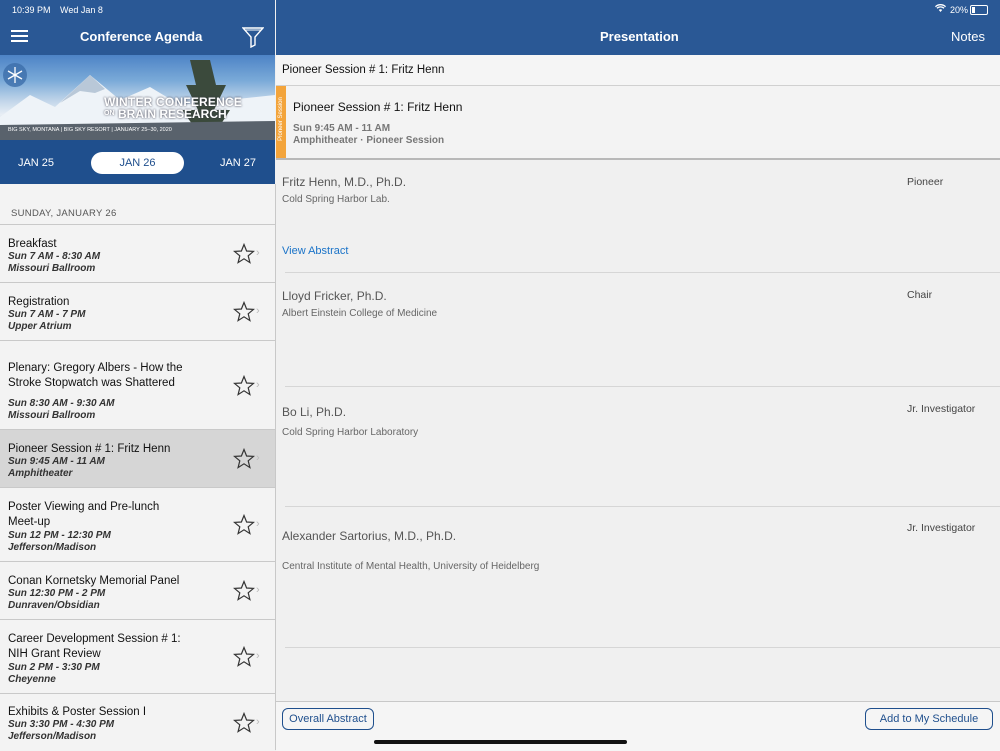 Image resolution: width=1000 pixels, height=751 pixels. Describe the element at coordinates (959, 10) in the screenshot. I see `battery-percent: 20%` at that location.